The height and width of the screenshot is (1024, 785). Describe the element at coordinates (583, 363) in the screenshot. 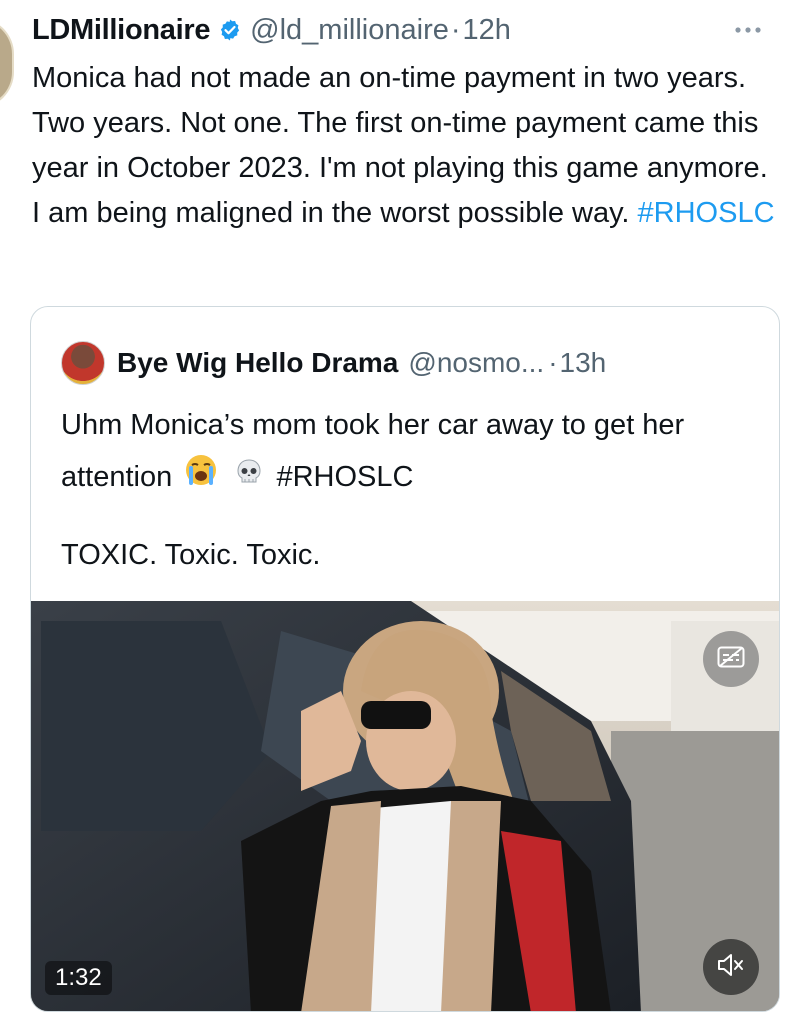

I see `quoted-tweet-timestamp: 13h` at that location.